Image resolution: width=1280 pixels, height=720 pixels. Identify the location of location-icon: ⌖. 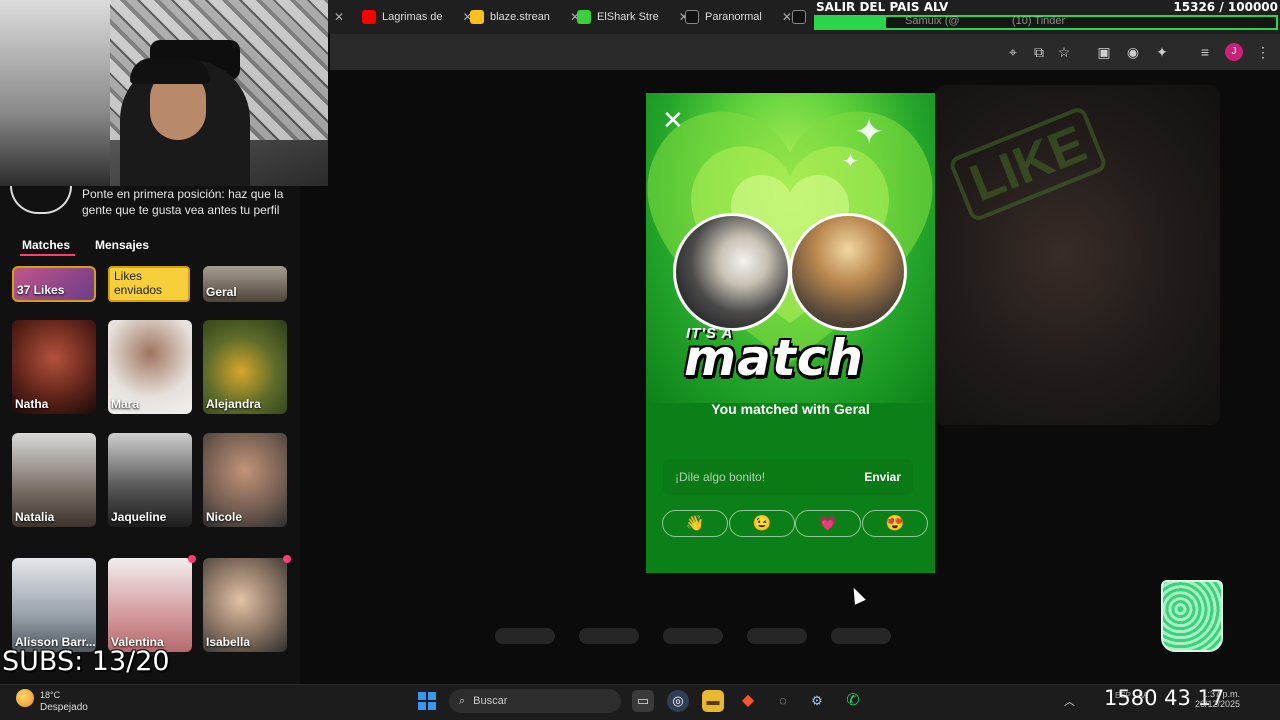
(1013, 52).